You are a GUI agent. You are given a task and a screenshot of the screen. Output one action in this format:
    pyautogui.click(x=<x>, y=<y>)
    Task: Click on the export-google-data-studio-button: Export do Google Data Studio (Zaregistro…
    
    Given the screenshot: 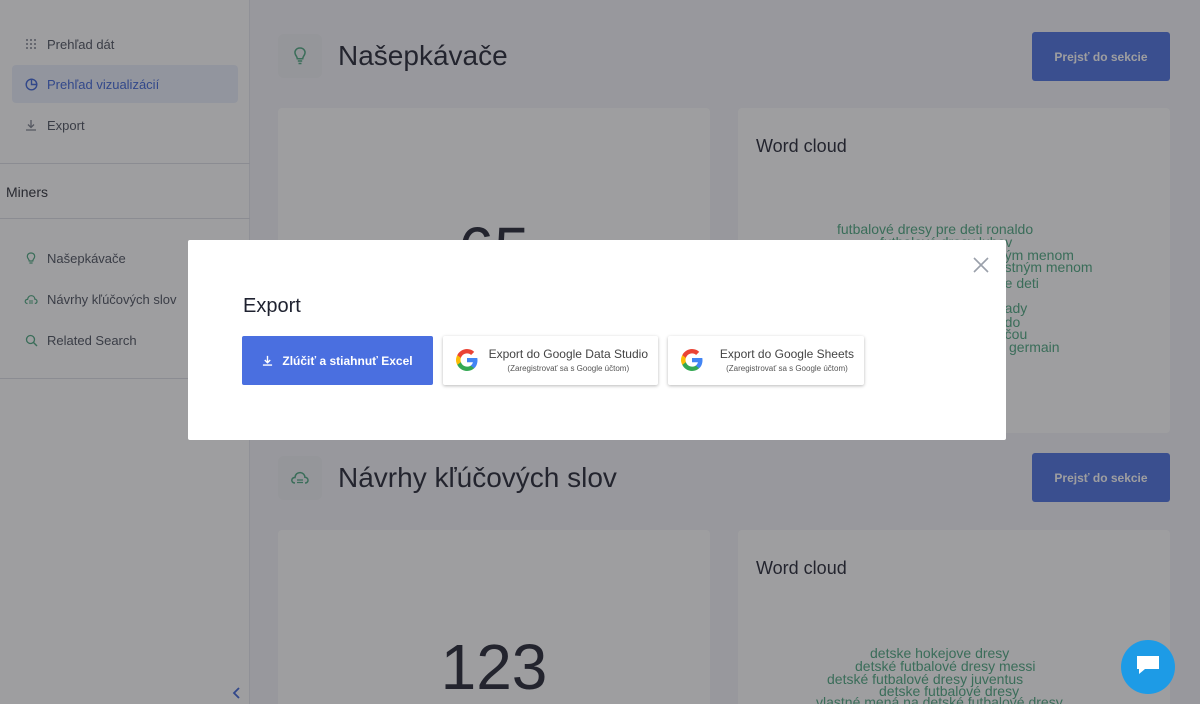 What is the action you would take?
    pyautogui.click(x=550, y=360)
    